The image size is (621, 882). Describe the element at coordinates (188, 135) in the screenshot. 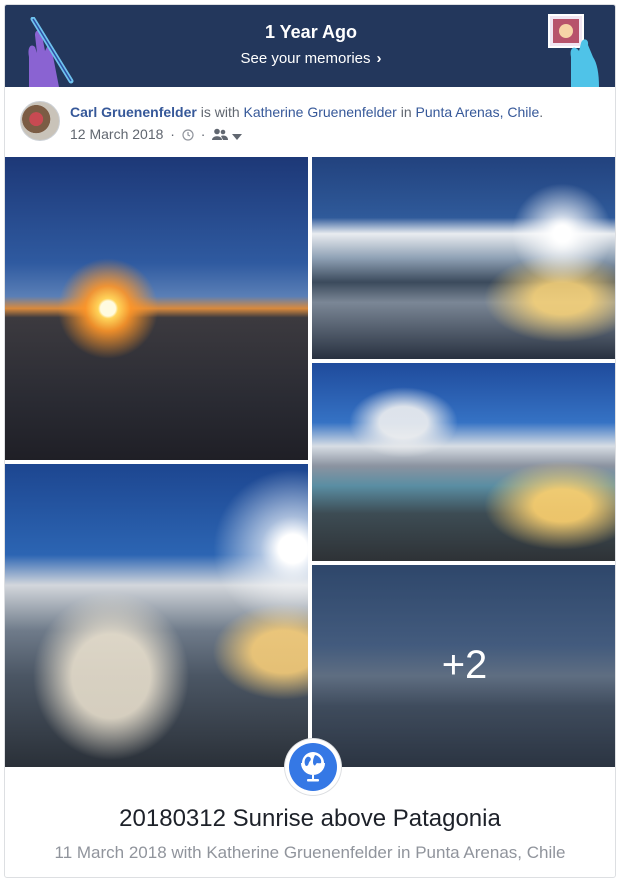

I see `clock-icon` at that location.